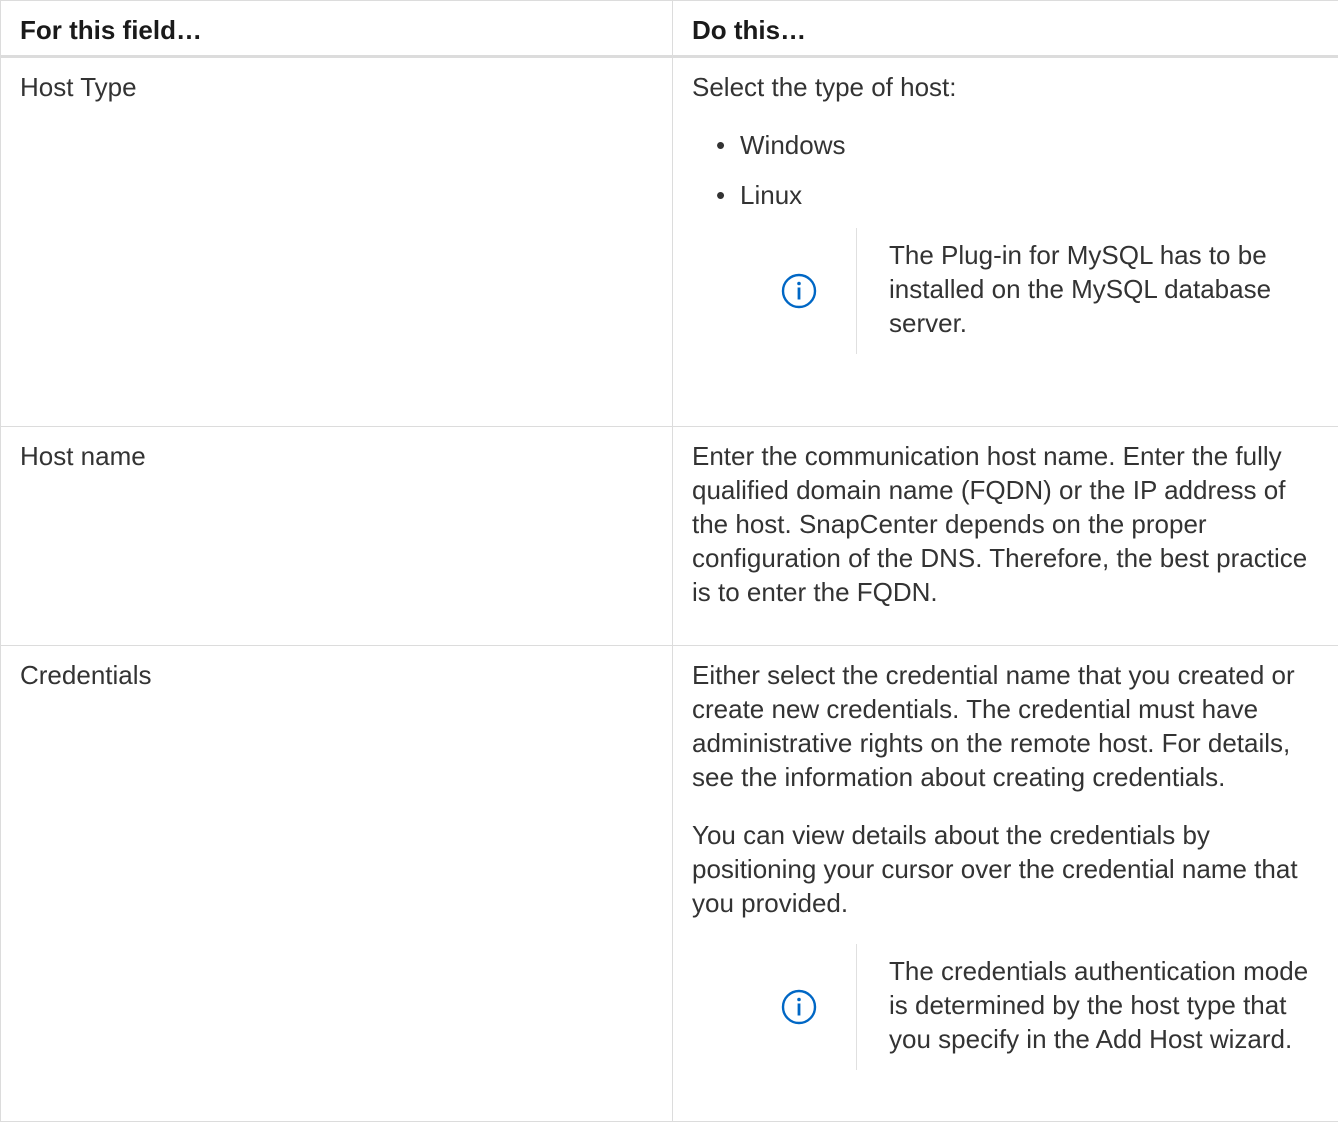 Image resolution: width=1338 pixels, height=1128 pixels. I want to click on field-cell: Host name, so click(336, 536).